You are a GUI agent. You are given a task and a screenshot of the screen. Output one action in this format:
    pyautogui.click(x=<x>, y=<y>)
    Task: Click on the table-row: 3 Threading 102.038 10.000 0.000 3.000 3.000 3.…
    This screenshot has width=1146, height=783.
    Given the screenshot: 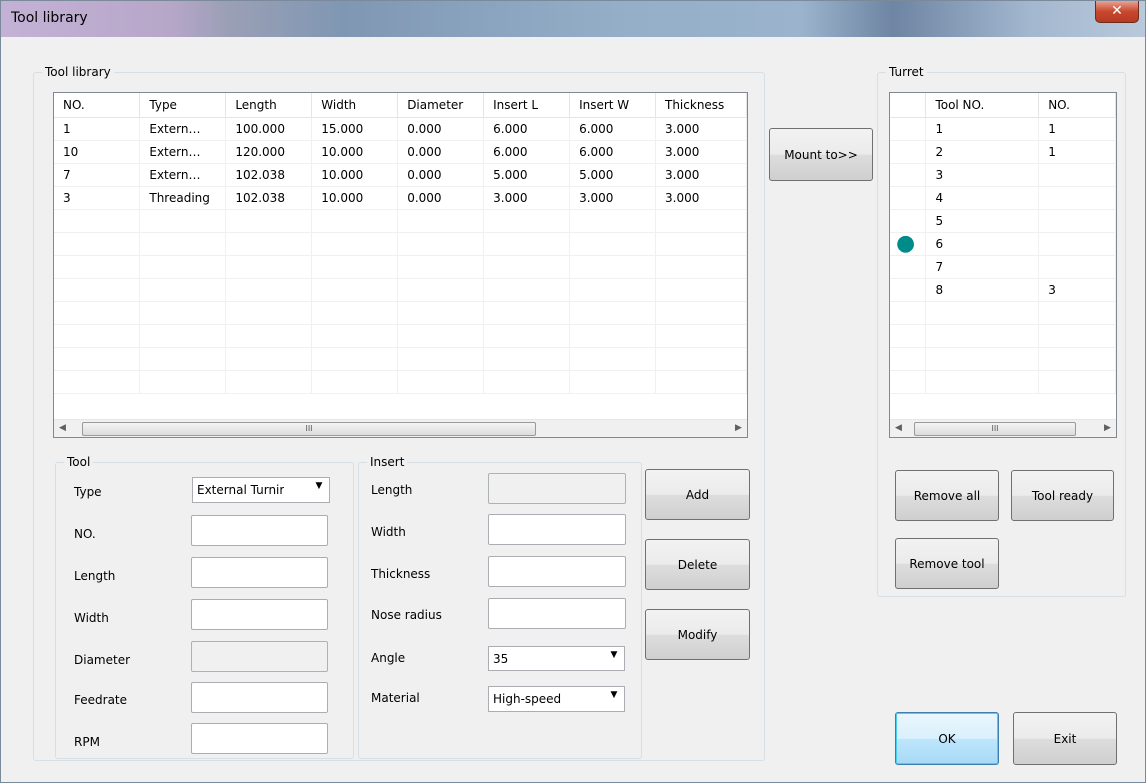 What is the action you would take?
    pyautogui.click(x=400, y=198)
    